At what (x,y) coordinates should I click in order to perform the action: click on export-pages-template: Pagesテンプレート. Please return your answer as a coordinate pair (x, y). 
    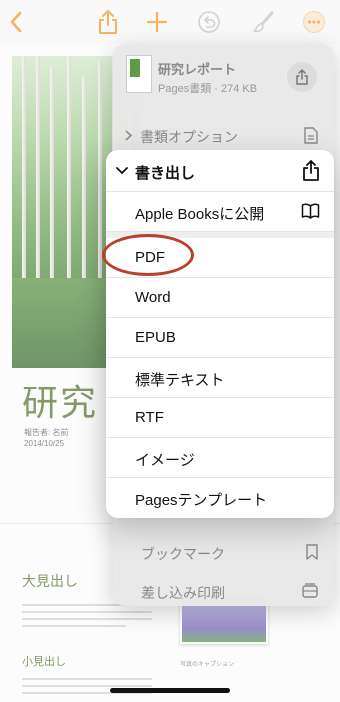
    Looking at the image, I should click on (220, 498).